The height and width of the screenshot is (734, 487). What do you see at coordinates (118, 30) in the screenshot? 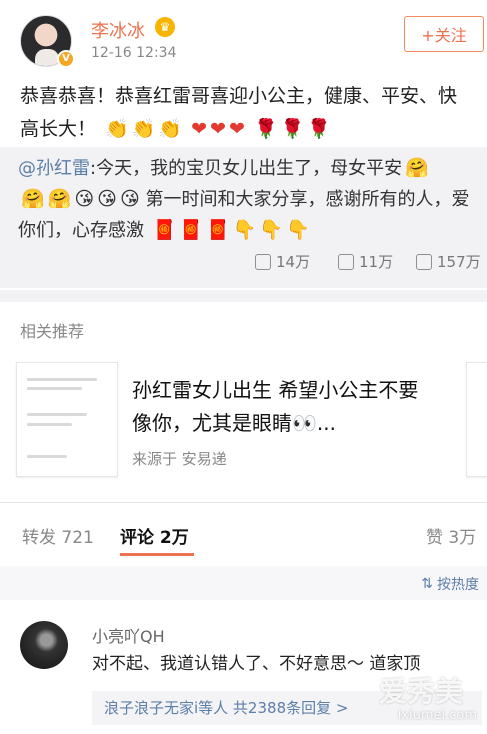
I see `username: 李冰冰` at bounding box center [118, 30].